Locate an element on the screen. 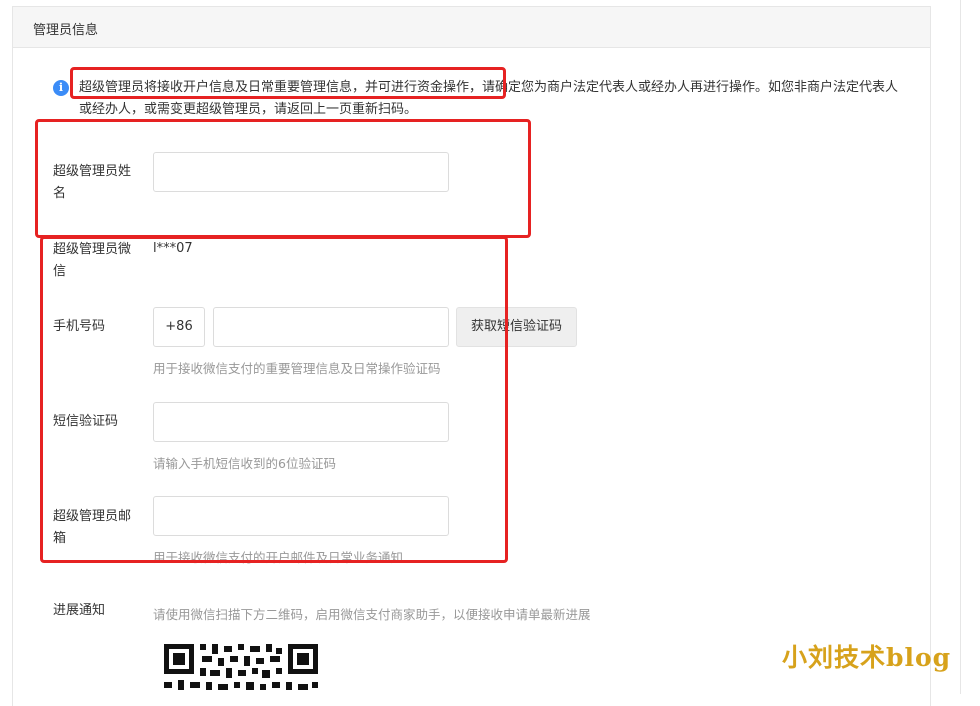 The image size is (980, 706). email-hint: 用于接收微信支付的开户邮件及日常业务通知 is located at coordinates (278, 557).